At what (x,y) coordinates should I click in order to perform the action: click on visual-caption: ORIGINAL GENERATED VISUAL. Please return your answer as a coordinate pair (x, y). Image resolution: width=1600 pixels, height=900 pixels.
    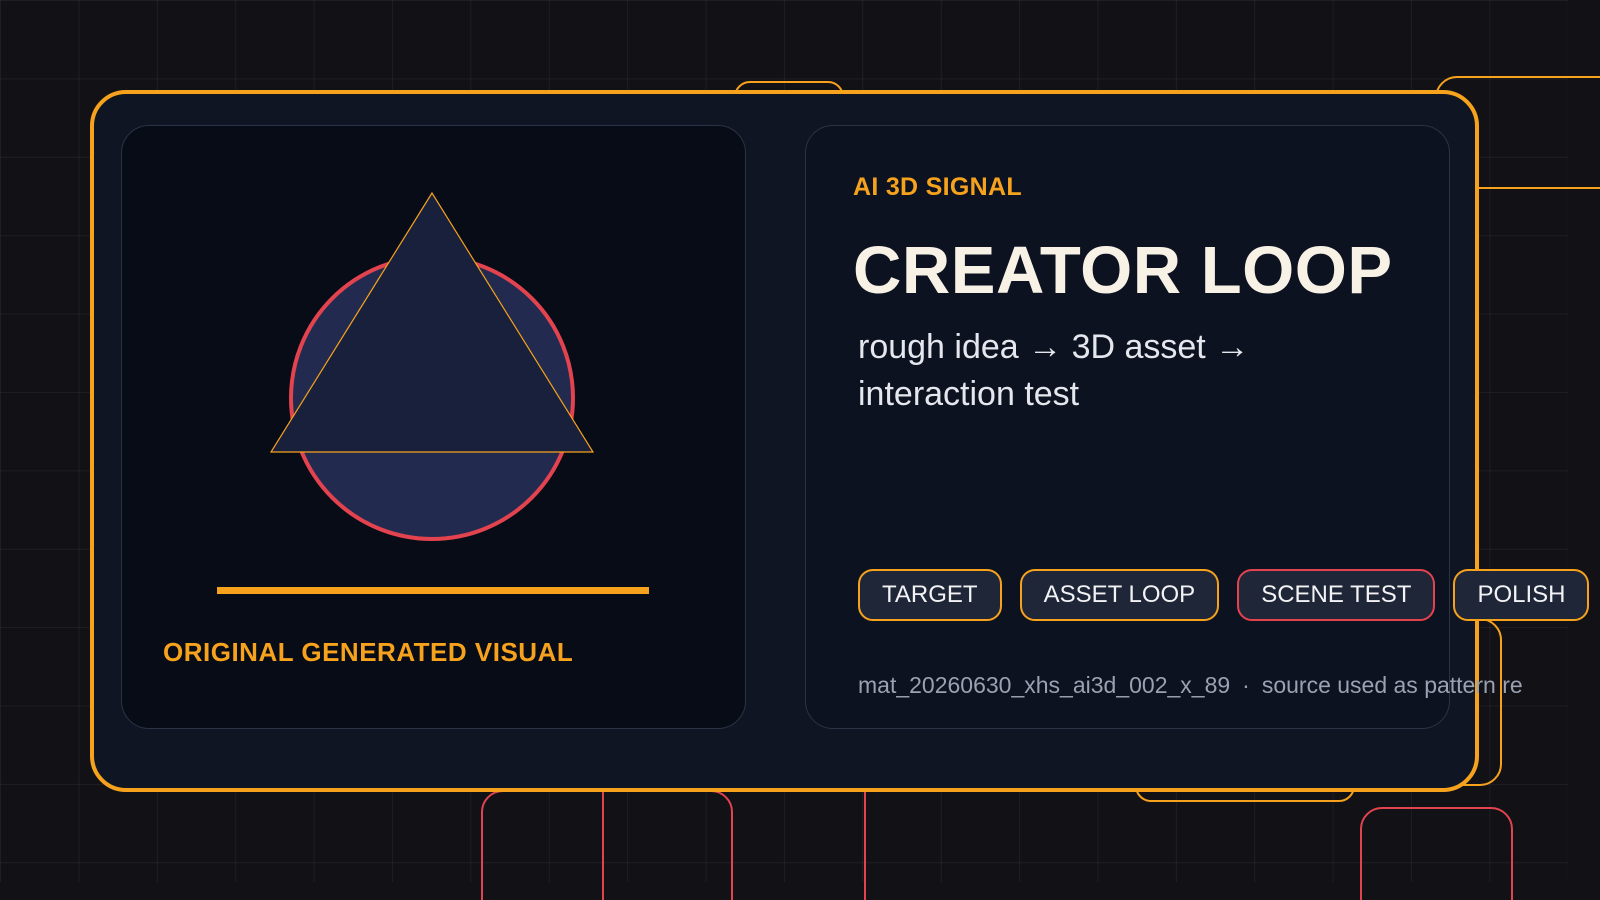
    Looking at the image, I should click on (368, 652).